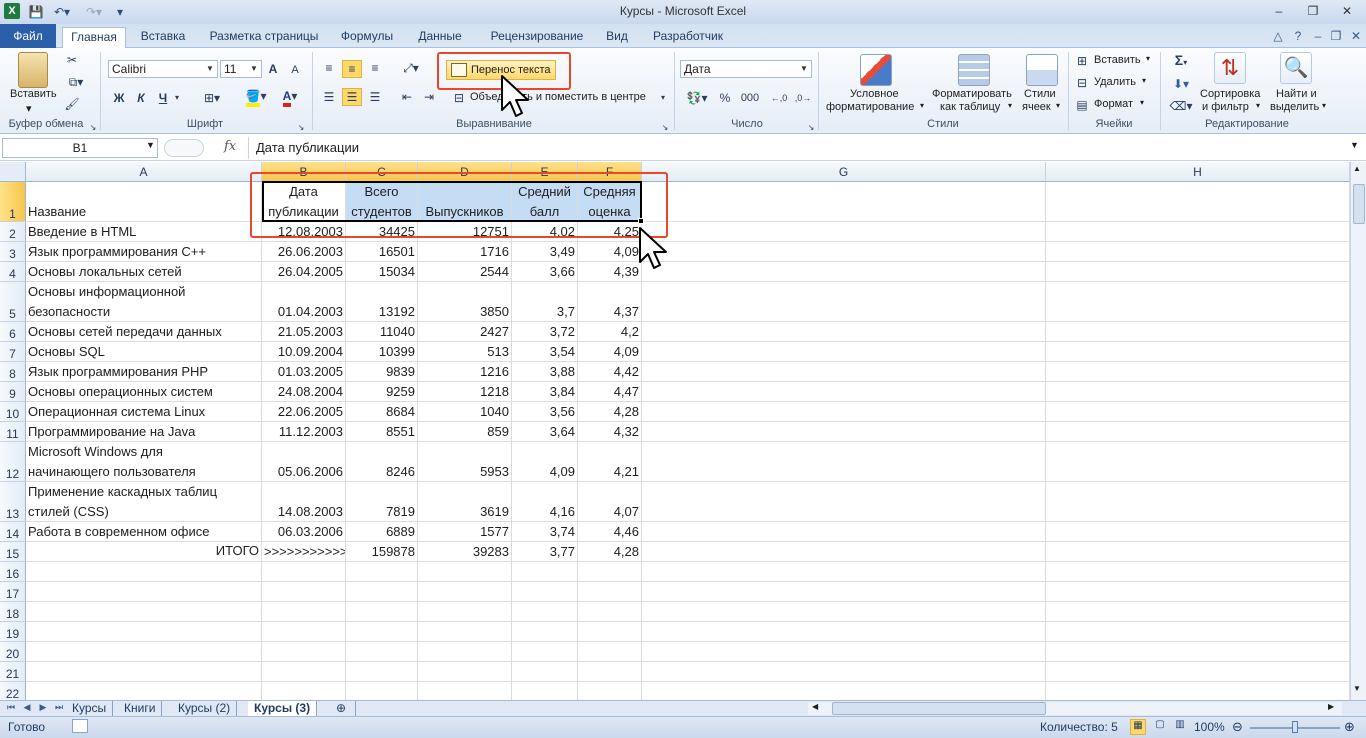 This screenshot has height=738, width=1366. Describe the element at coordinates (144, 302) in the screenshot. I see `course-name-cell: Основы информационной безопасности` at that location.